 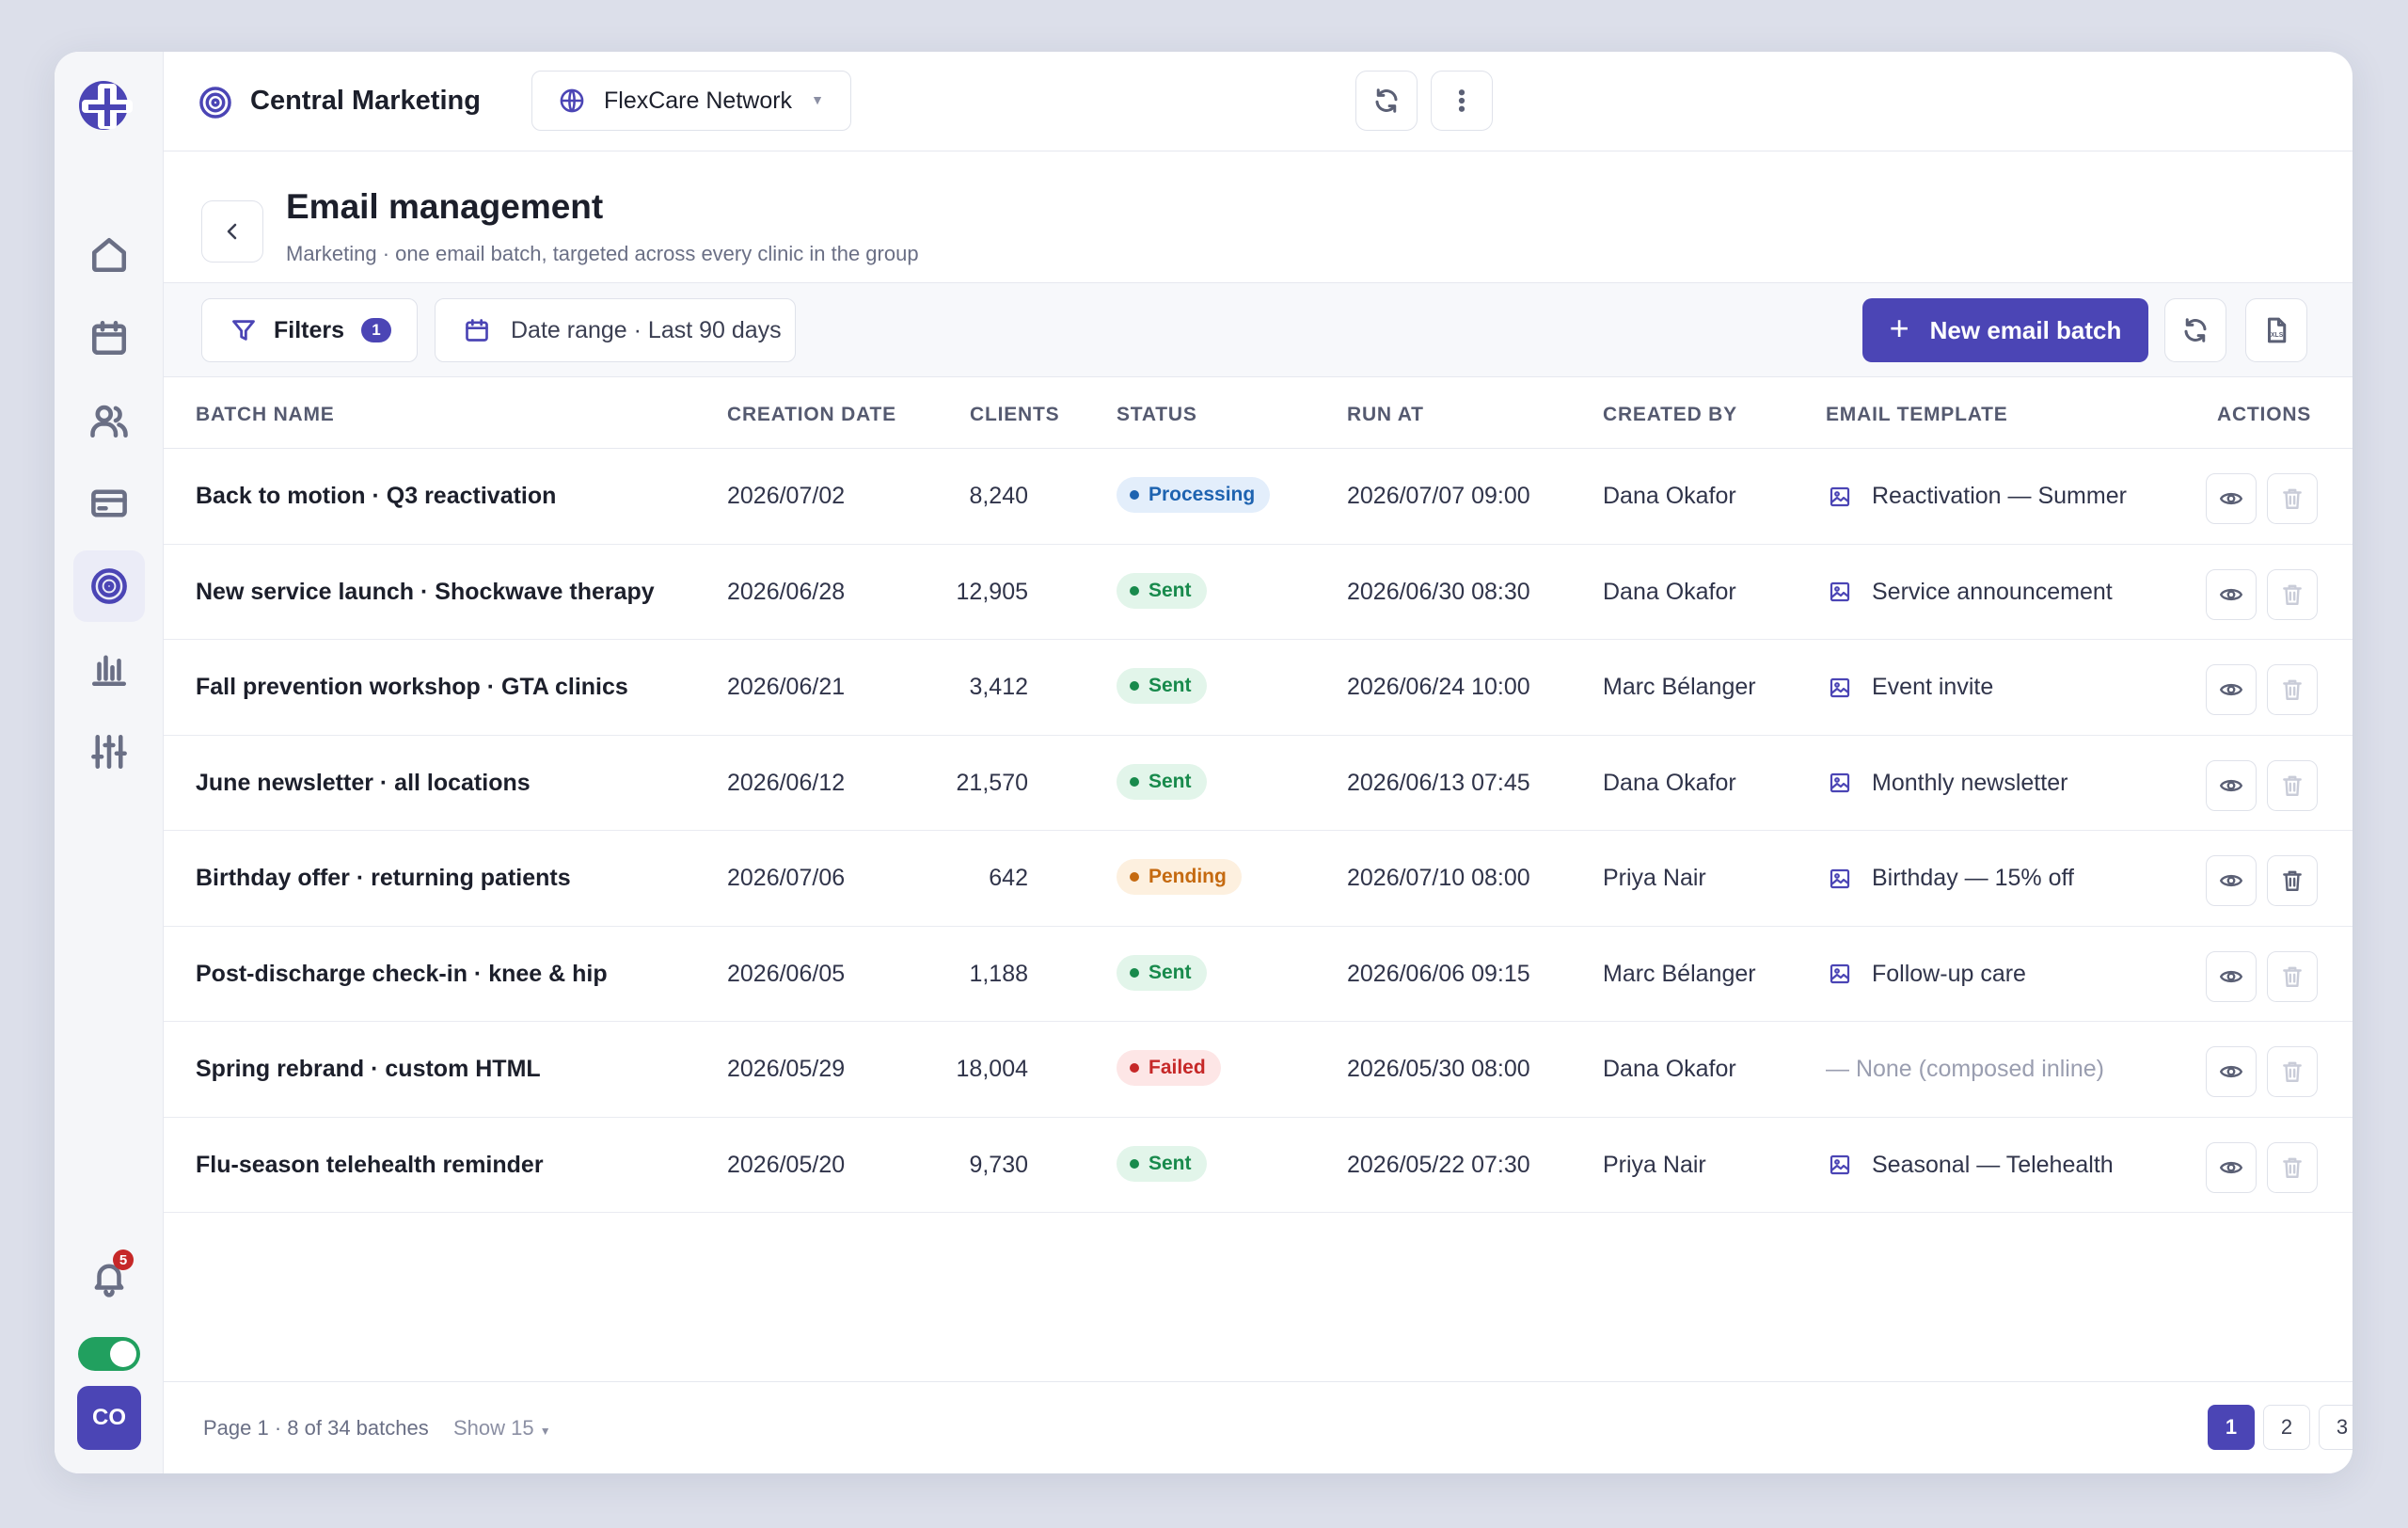 I want to click on calendar-icon, so click(x=109, y=338).